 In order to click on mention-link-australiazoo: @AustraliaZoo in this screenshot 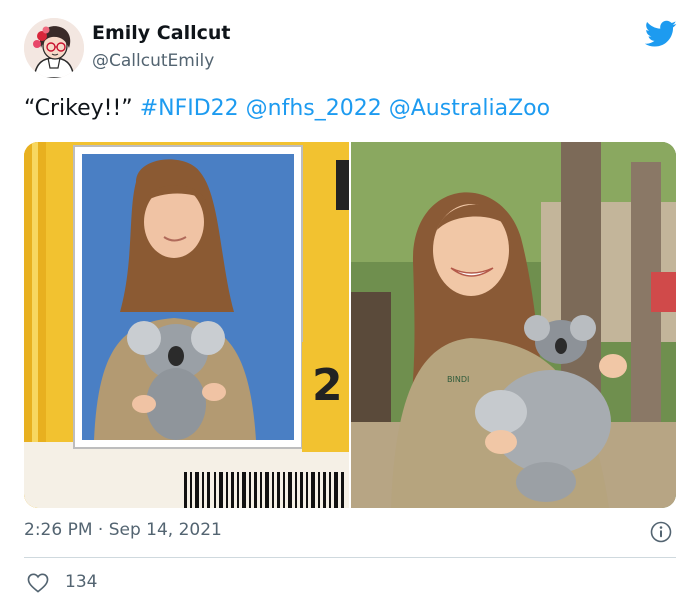, I will do `click(469, 108)`.